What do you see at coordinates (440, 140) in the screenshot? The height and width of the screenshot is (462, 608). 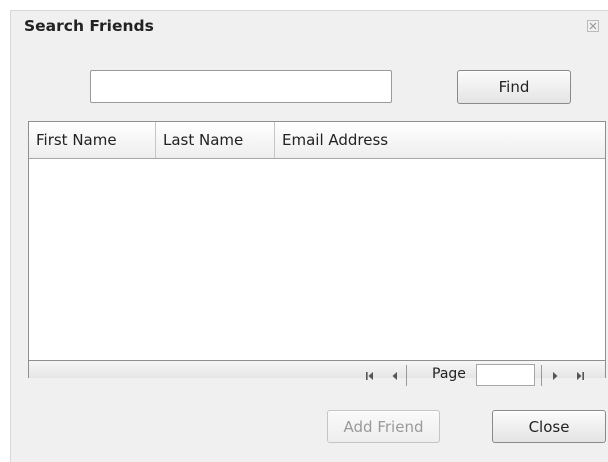 I see `column-header-email-address: Email Address` at bounding box center [440, 140].